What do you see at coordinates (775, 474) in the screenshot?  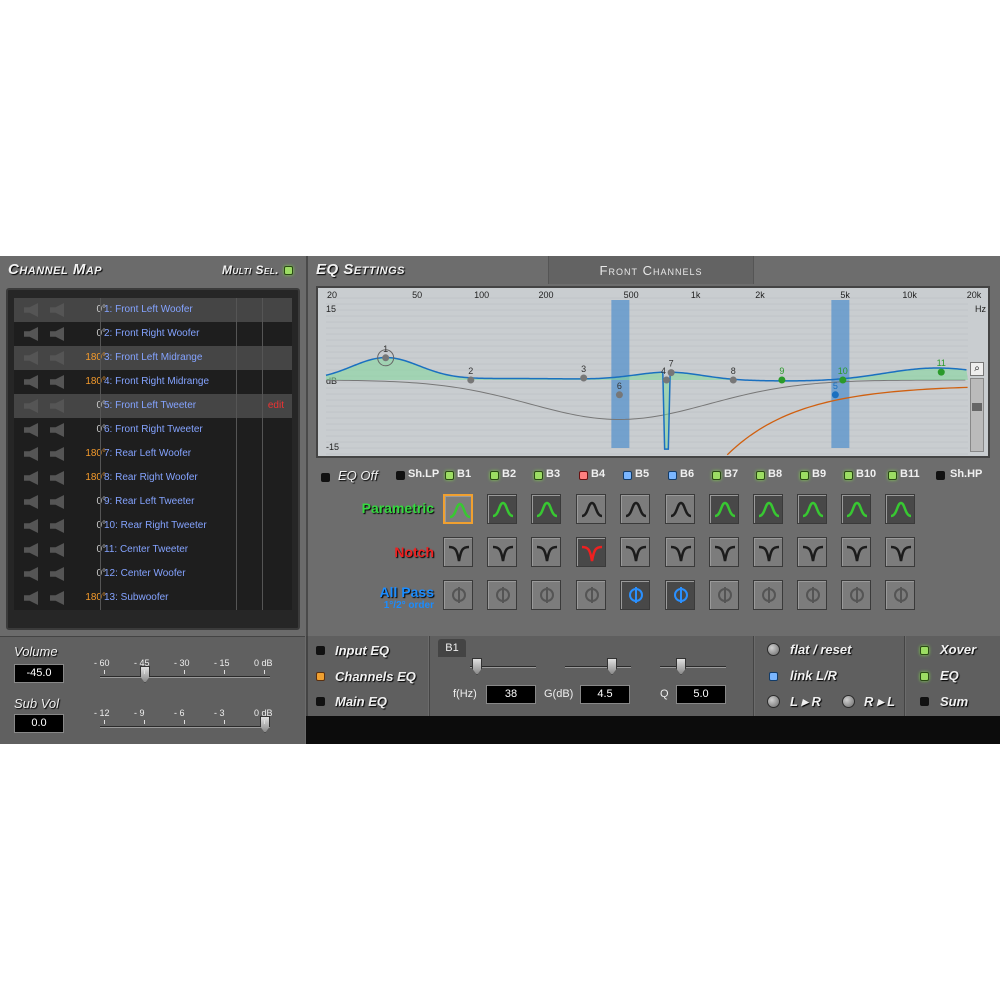 I see `band-label: B8` at bounding box center [775, 474].